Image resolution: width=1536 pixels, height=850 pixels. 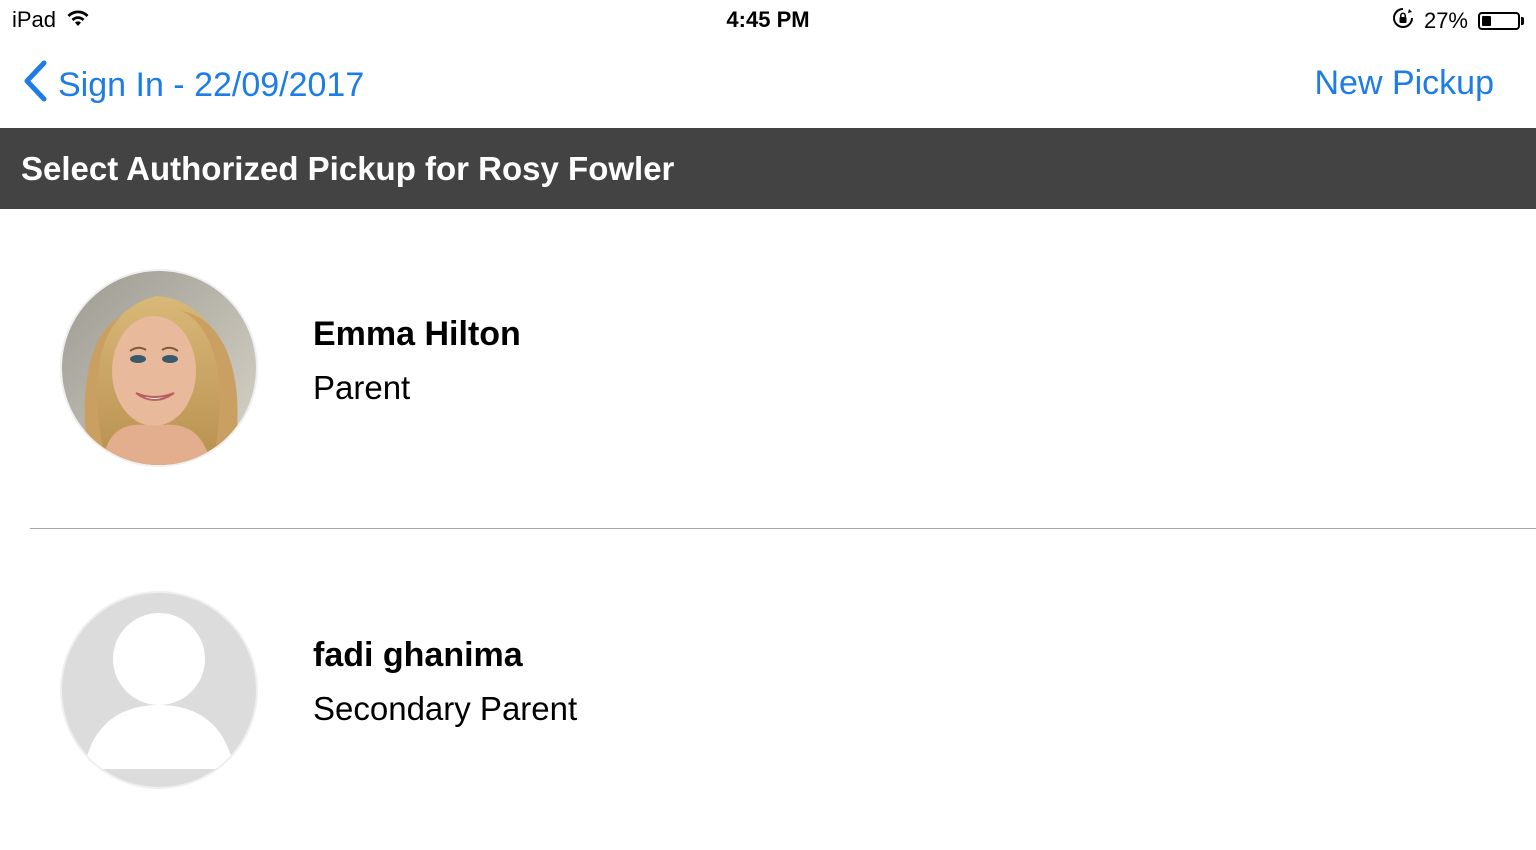 What do you see at coordinates (418, 655) in the screenshot?
I see `pickup-name: fadi ghanima` at bounding box center [418, 655].